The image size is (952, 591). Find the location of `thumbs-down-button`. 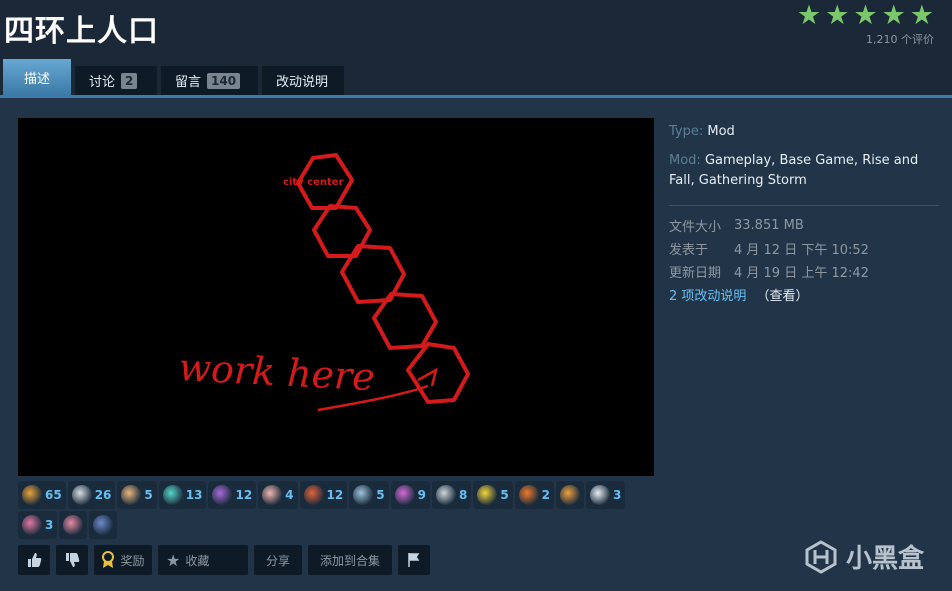

thumbs-down-button is located at coordinates (72, 560).